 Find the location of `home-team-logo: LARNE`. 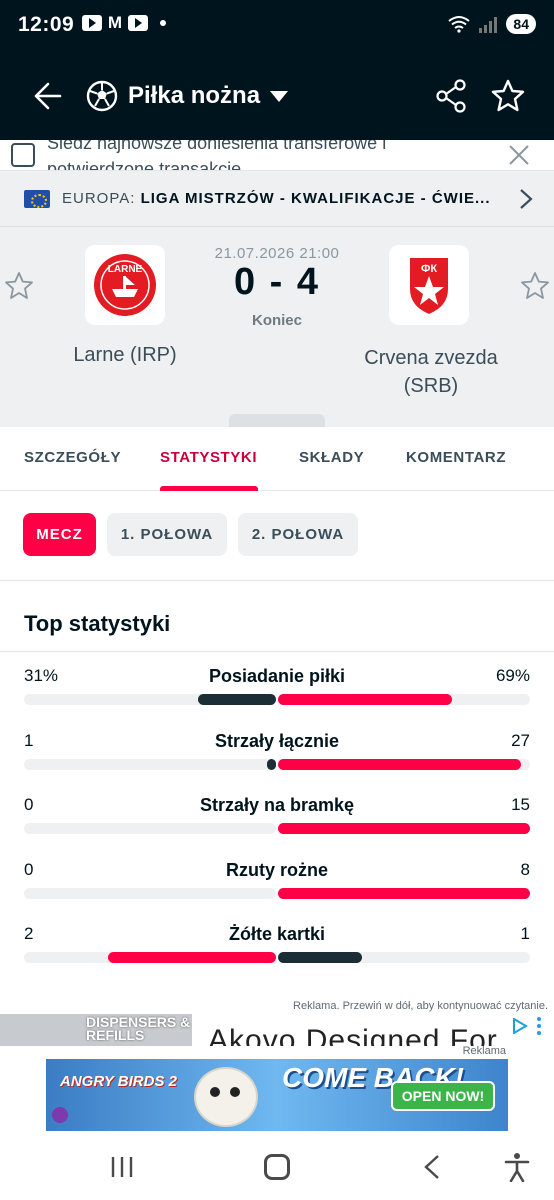

home-team-logo: LARNE is located at coordinates (125, 285).